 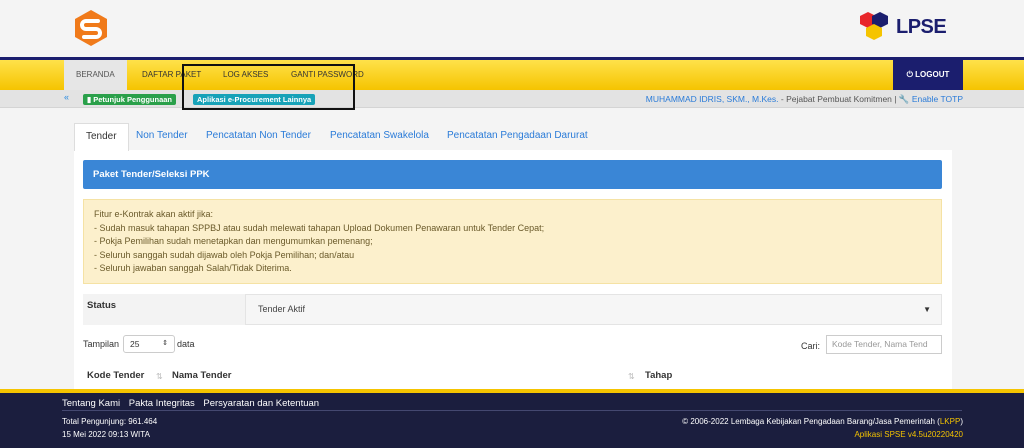 I want to click on page-size-value: 25, so click(x=135, y=344).